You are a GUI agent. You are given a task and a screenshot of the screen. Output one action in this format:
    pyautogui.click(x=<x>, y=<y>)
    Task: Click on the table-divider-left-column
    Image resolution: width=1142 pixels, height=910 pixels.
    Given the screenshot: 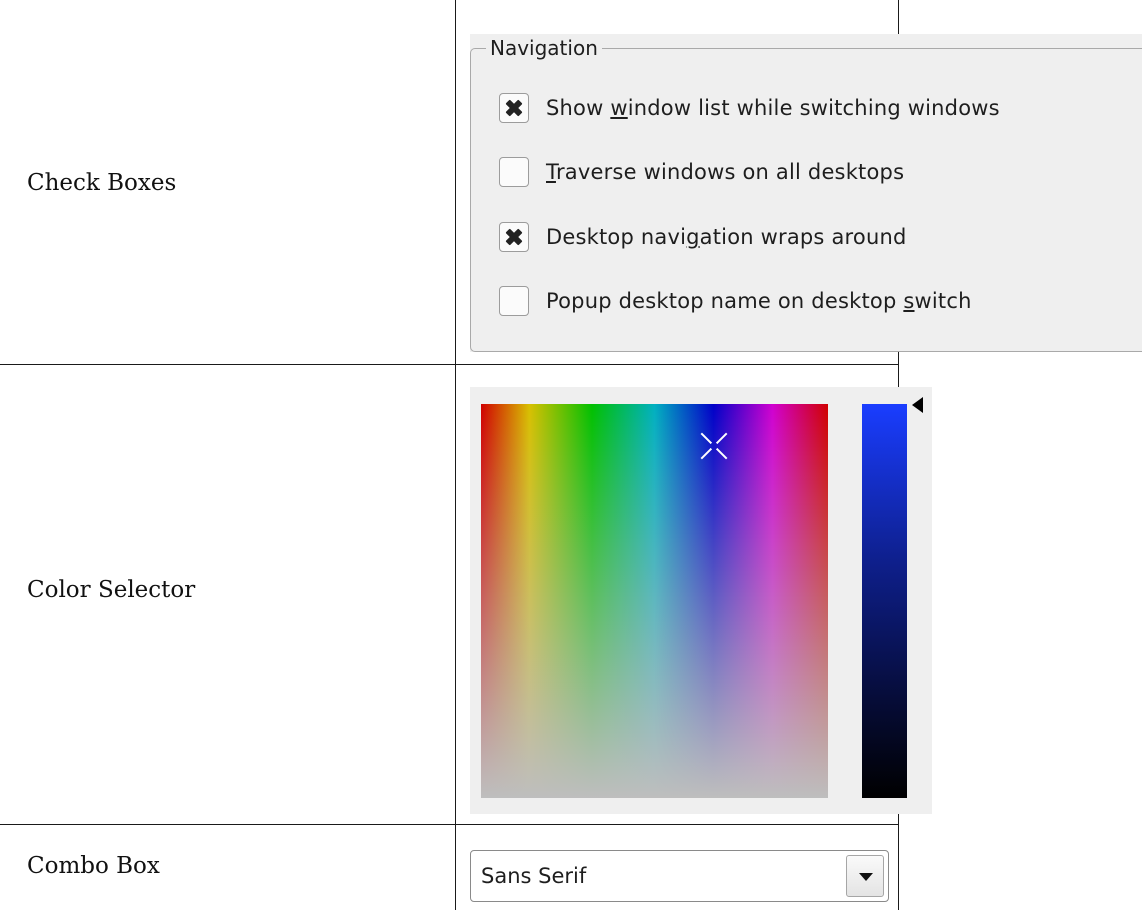 What is the action you would take?
    pyautogui.click(x=455, y=455)
    